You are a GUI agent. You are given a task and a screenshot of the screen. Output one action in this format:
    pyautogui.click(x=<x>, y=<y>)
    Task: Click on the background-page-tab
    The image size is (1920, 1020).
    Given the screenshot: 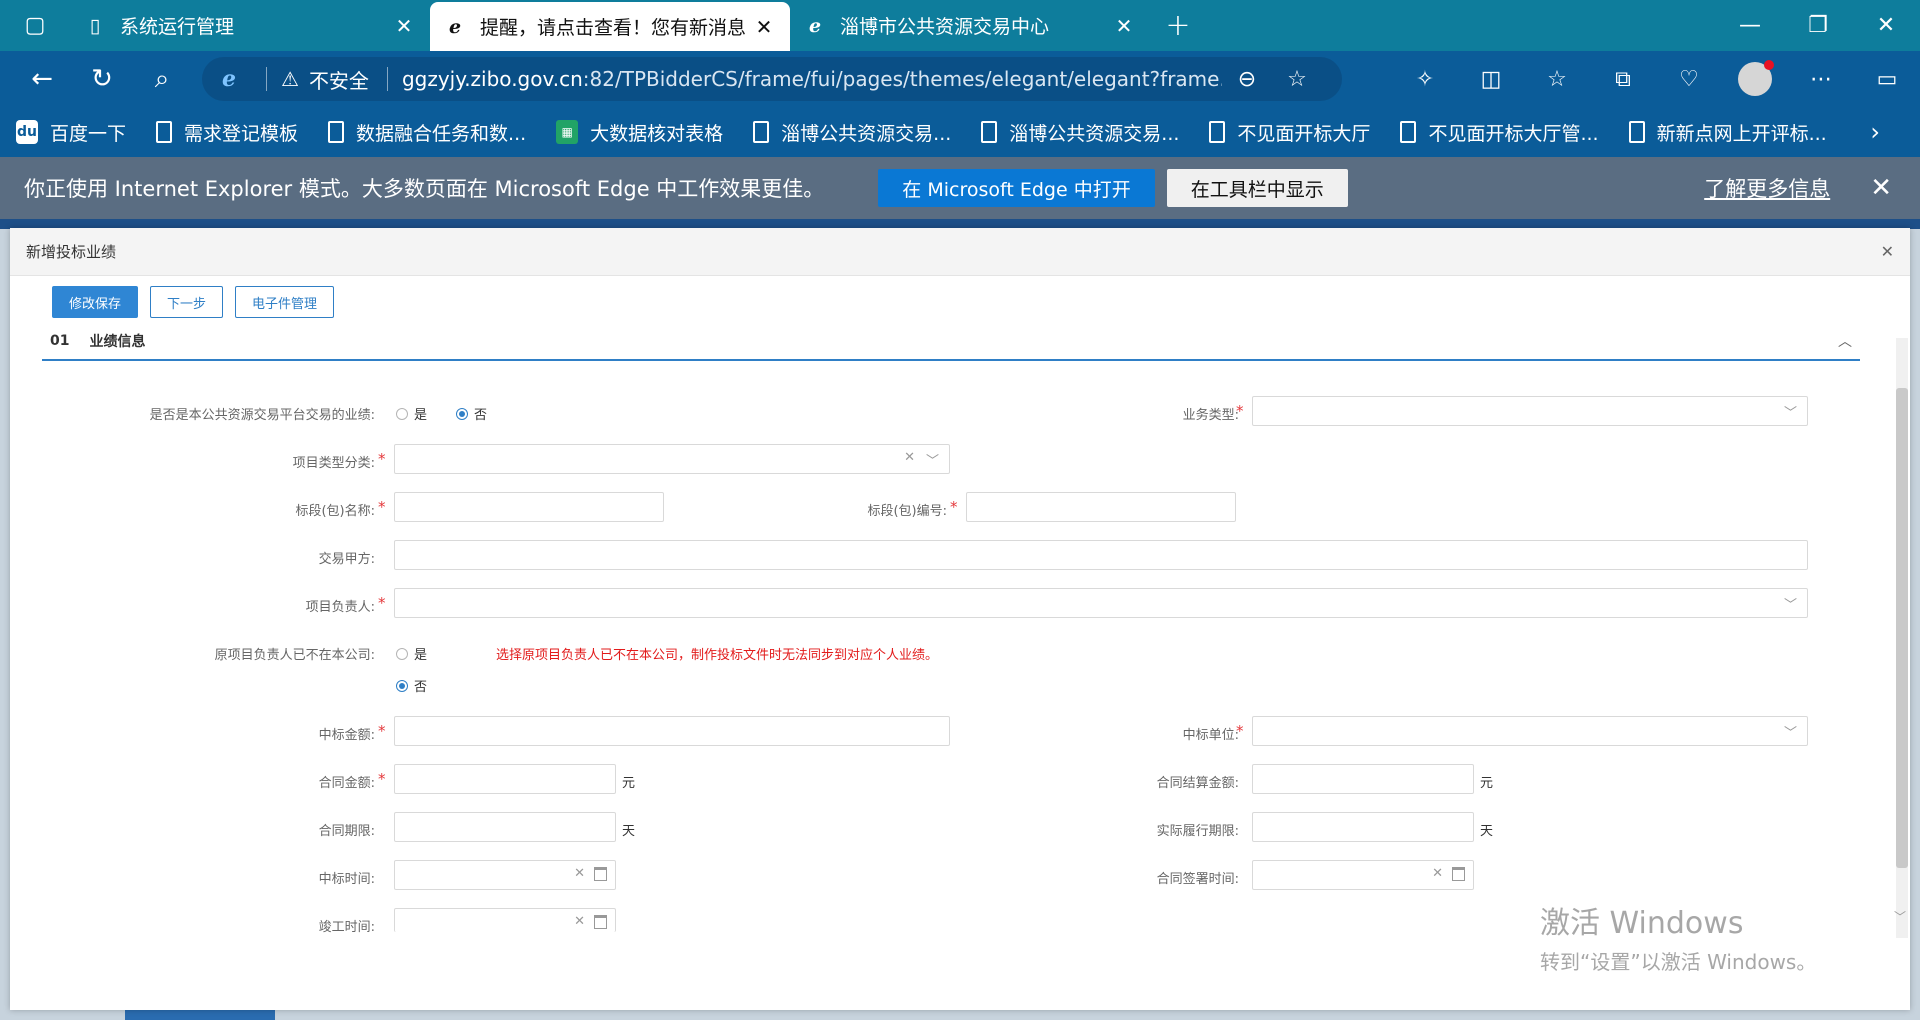 What is the action you would take?
    pyautogui.click(x=200, y=1015)
    